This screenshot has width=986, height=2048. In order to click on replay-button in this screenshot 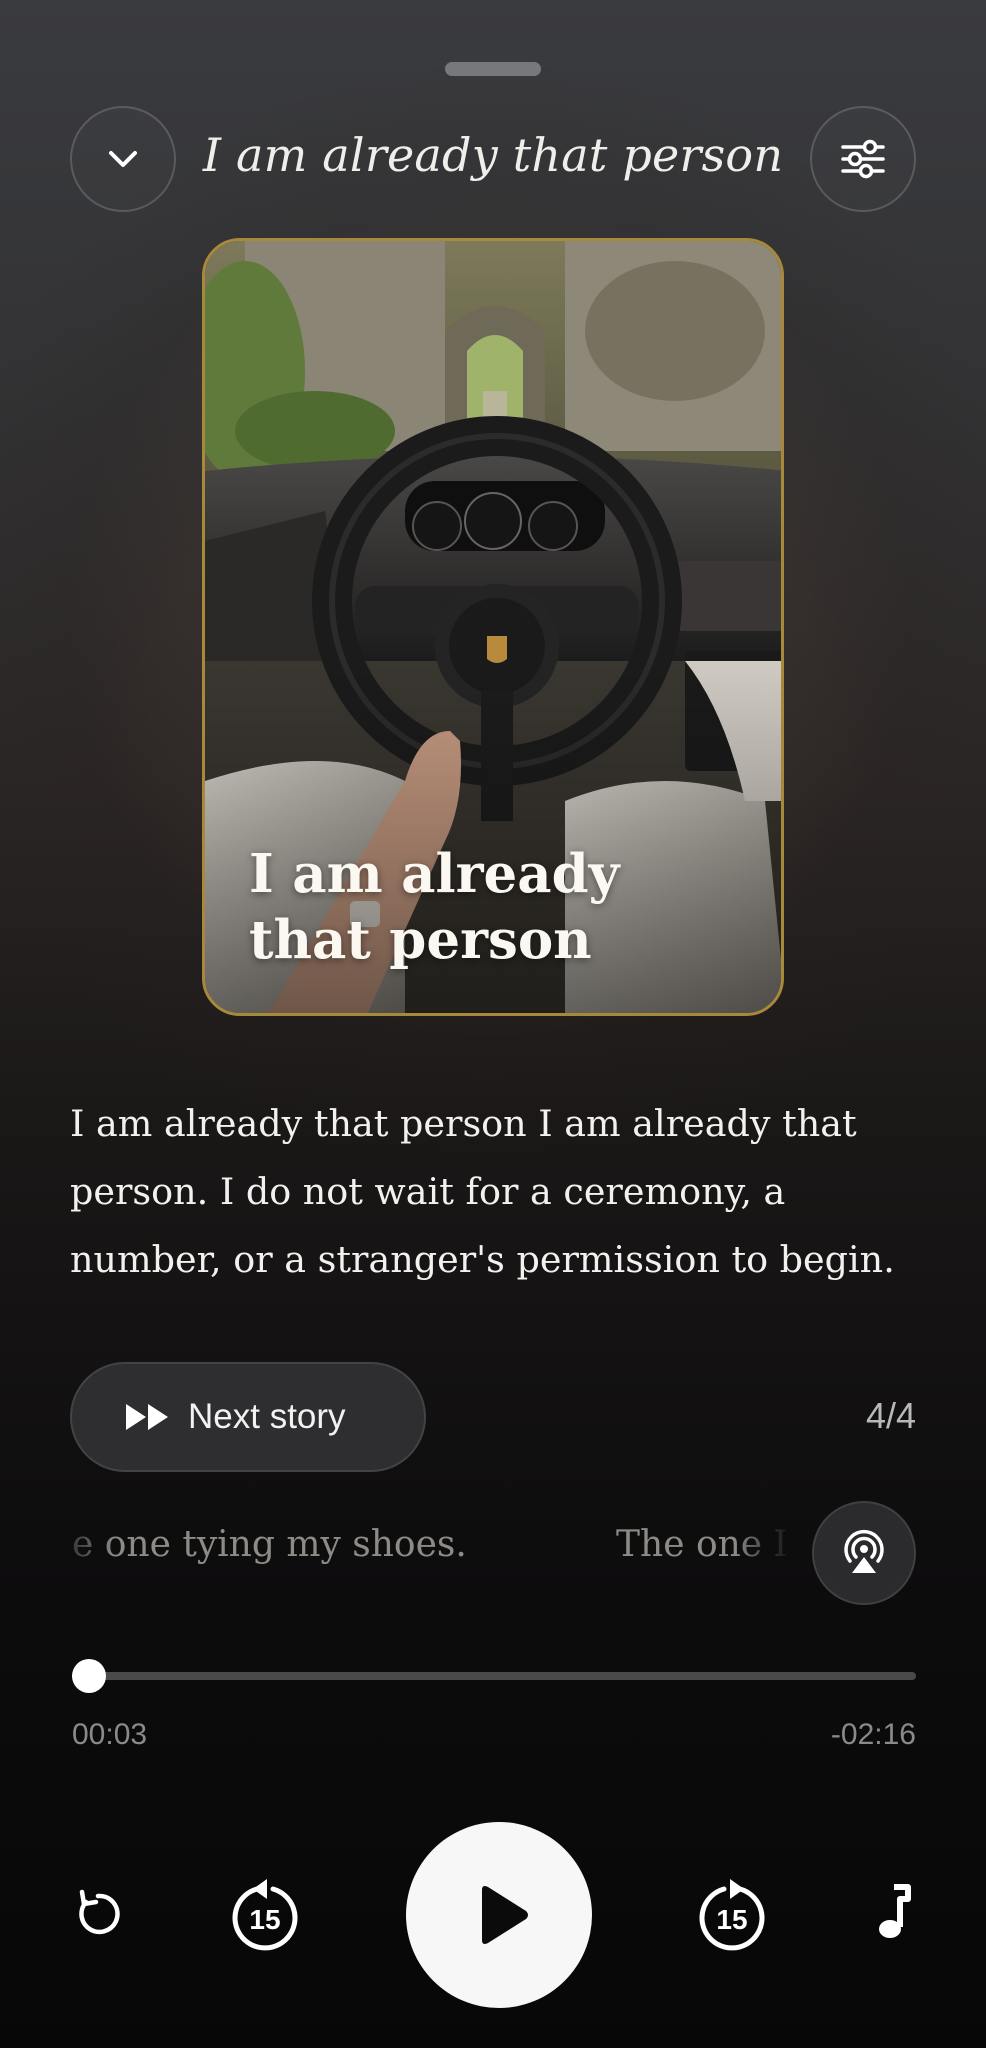, I will do `click(98, 1914)`.